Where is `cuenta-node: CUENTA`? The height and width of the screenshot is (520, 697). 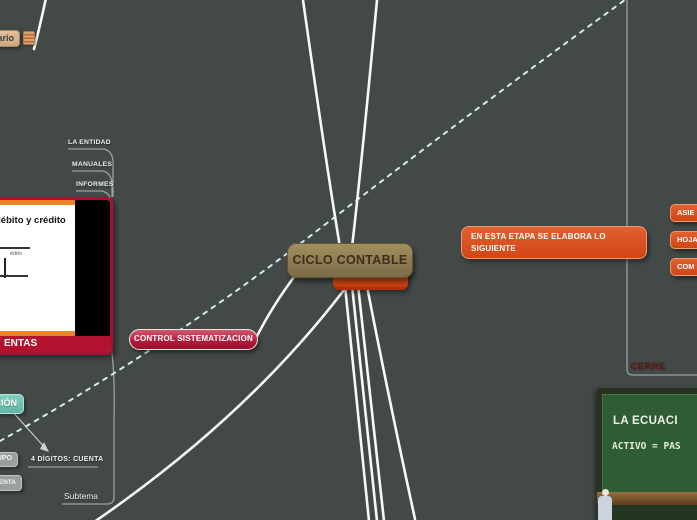 cuenta-node: CUENTA is located at coordinates (11, 483).